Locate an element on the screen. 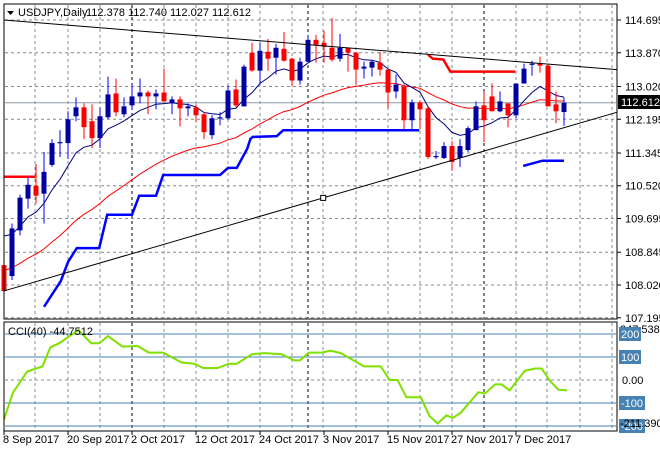  price-tick-label: 111.345 is located at coordinates (642, 154).